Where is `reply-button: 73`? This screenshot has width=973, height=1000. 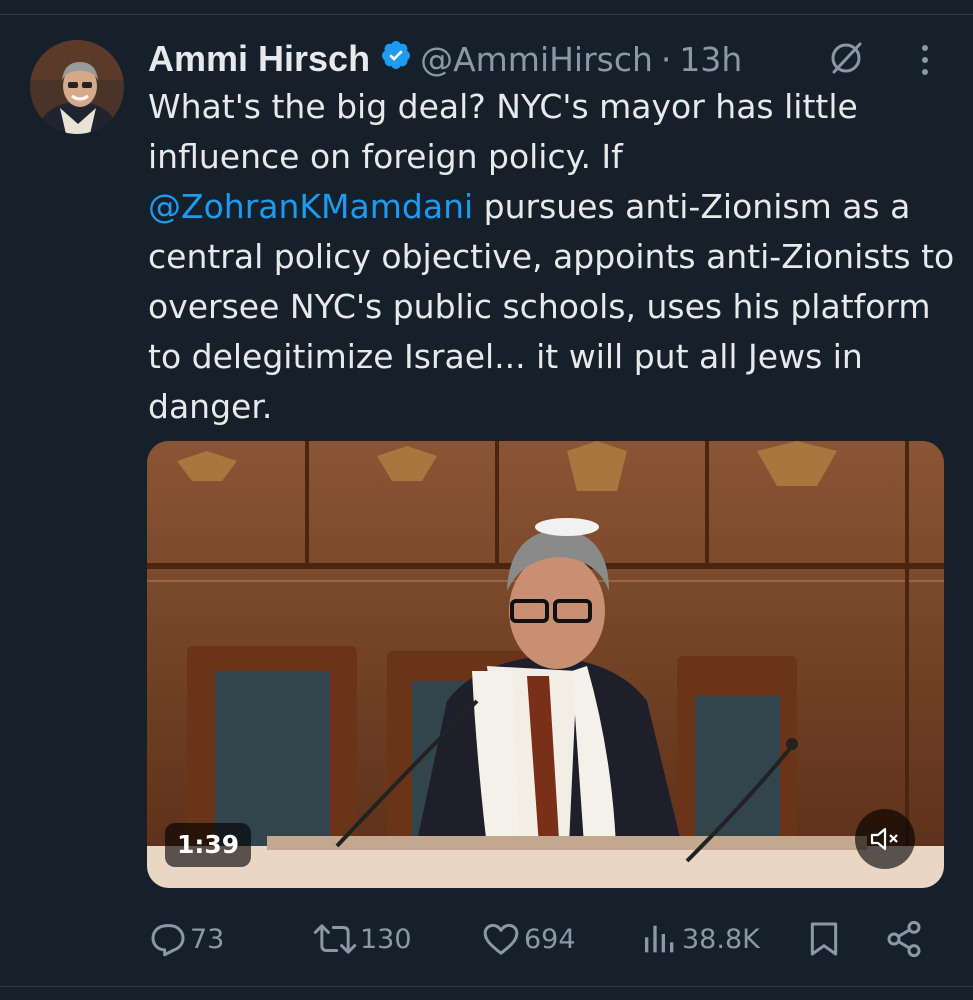 reply-button: 73 is located at coordinates (186, 939).